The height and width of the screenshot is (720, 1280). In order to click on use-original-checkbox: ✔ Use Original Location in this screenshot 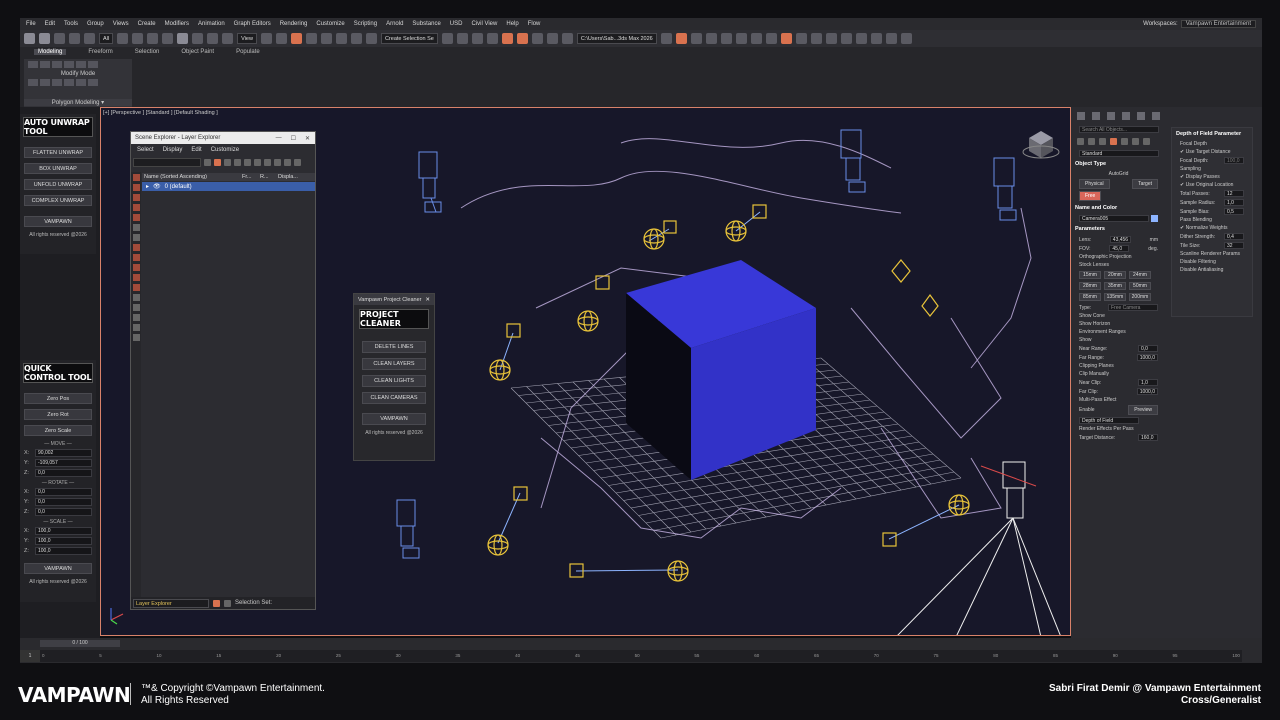, I will do `click(1206, 185)`.